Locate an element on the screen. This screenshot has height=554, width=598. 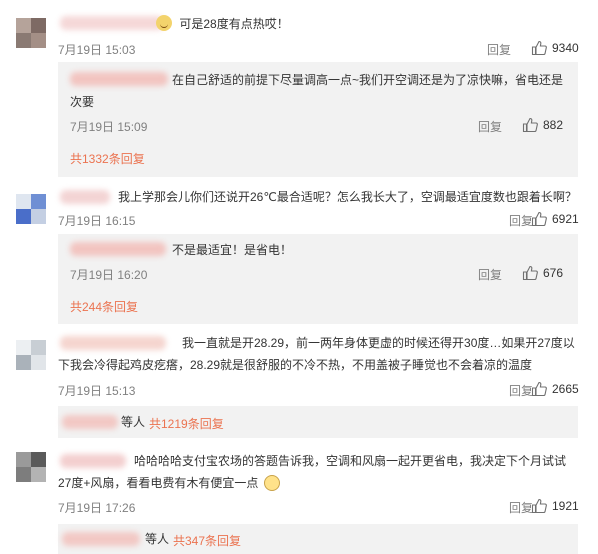
like-button: 9340 is located at coordinates (555, 48).